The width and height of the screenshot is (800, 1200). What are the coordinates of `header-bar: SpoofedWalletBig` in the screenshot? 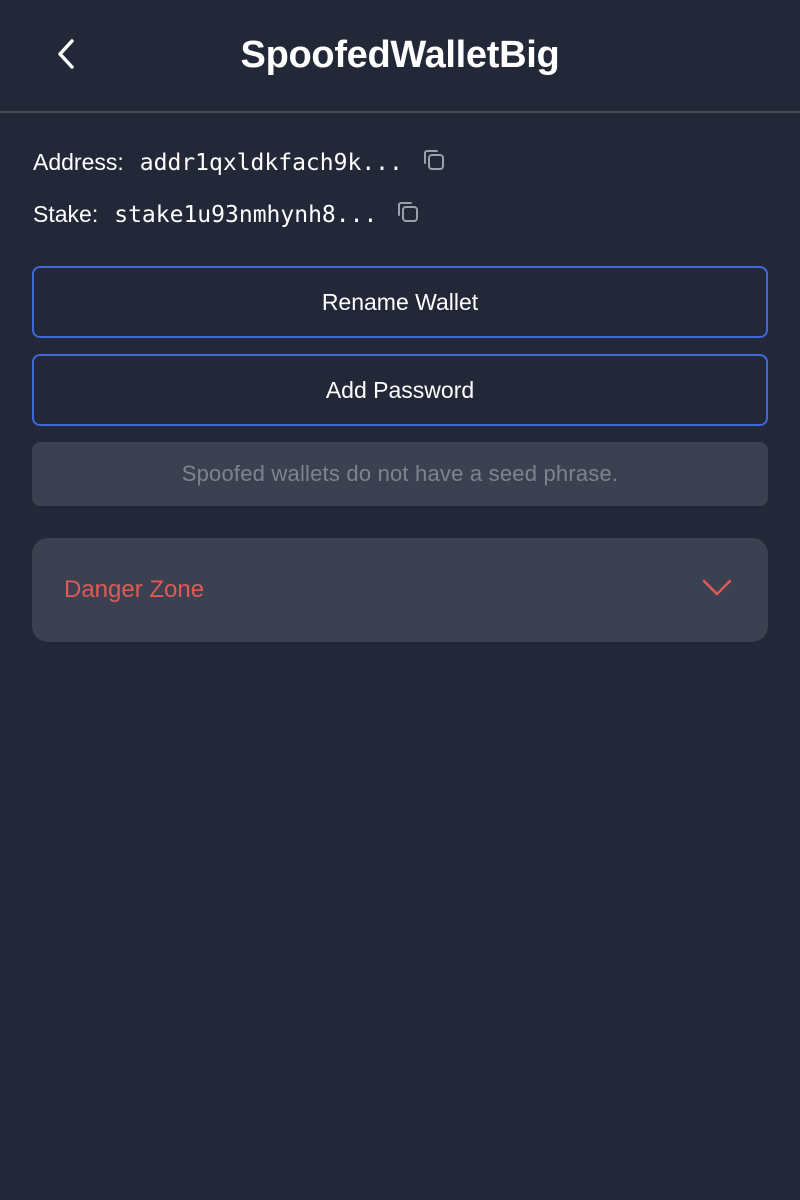 It's located at (400, 56).